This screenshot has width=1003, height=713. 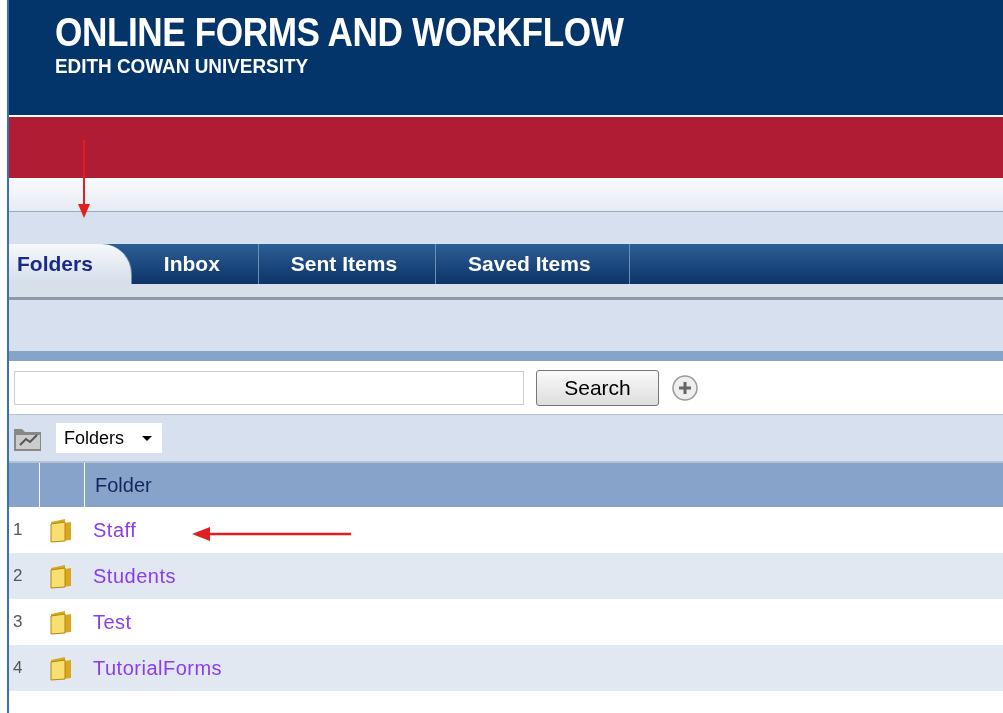 I want to click on row-number: 3, so click(x=18, y=622).